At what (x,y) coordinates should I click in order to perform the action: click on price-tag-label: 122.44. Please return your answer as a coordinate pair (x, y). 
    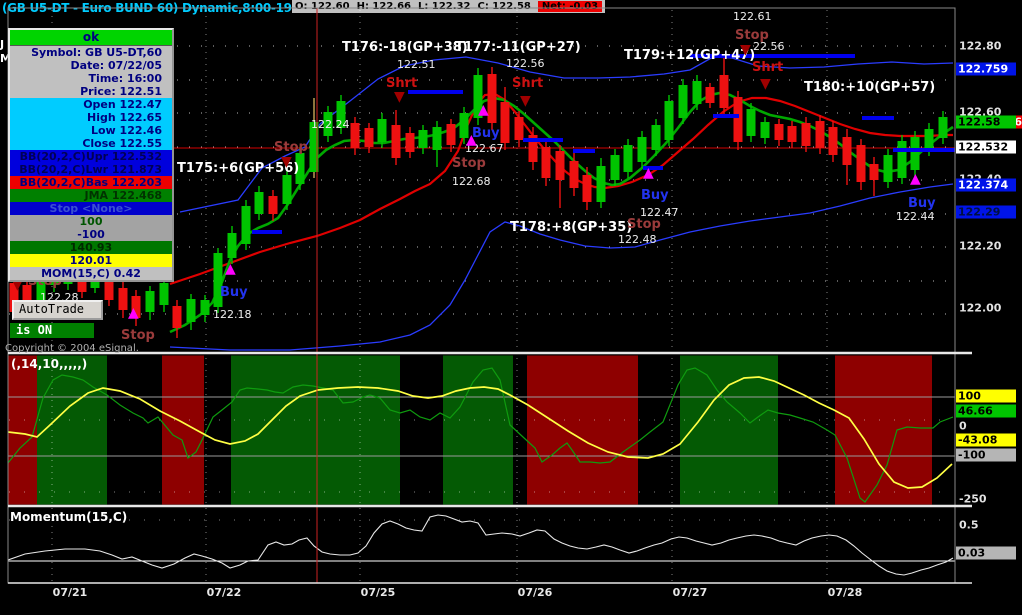
    Looking at the image, I should click on (915, 216).